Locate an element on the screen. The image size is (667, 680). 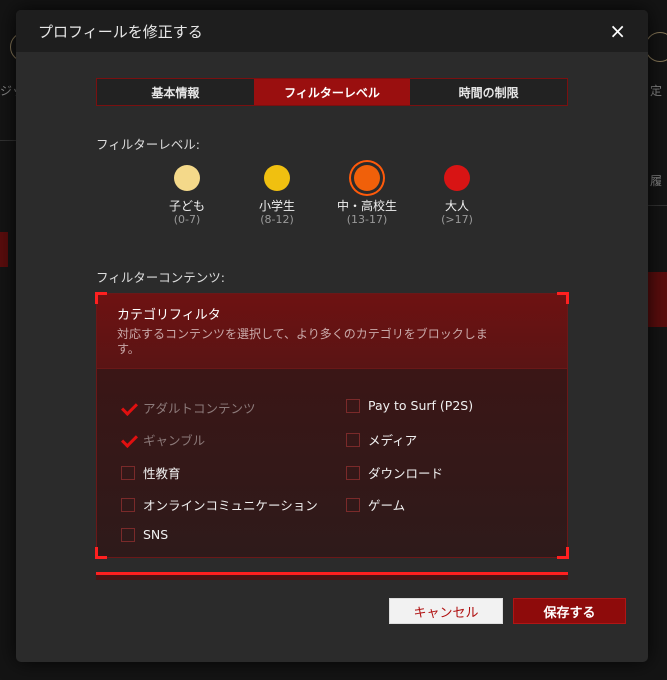
checkbox-game: ゲーム is located at coordinates (375, 504).